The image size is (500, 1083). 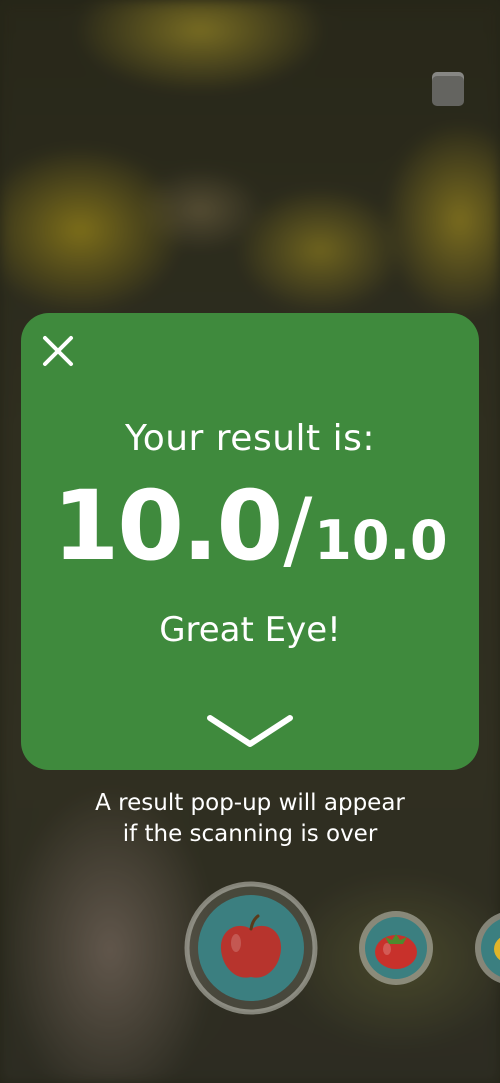 I want to click on result-label: Your result is:, so click(x=250, y=438).